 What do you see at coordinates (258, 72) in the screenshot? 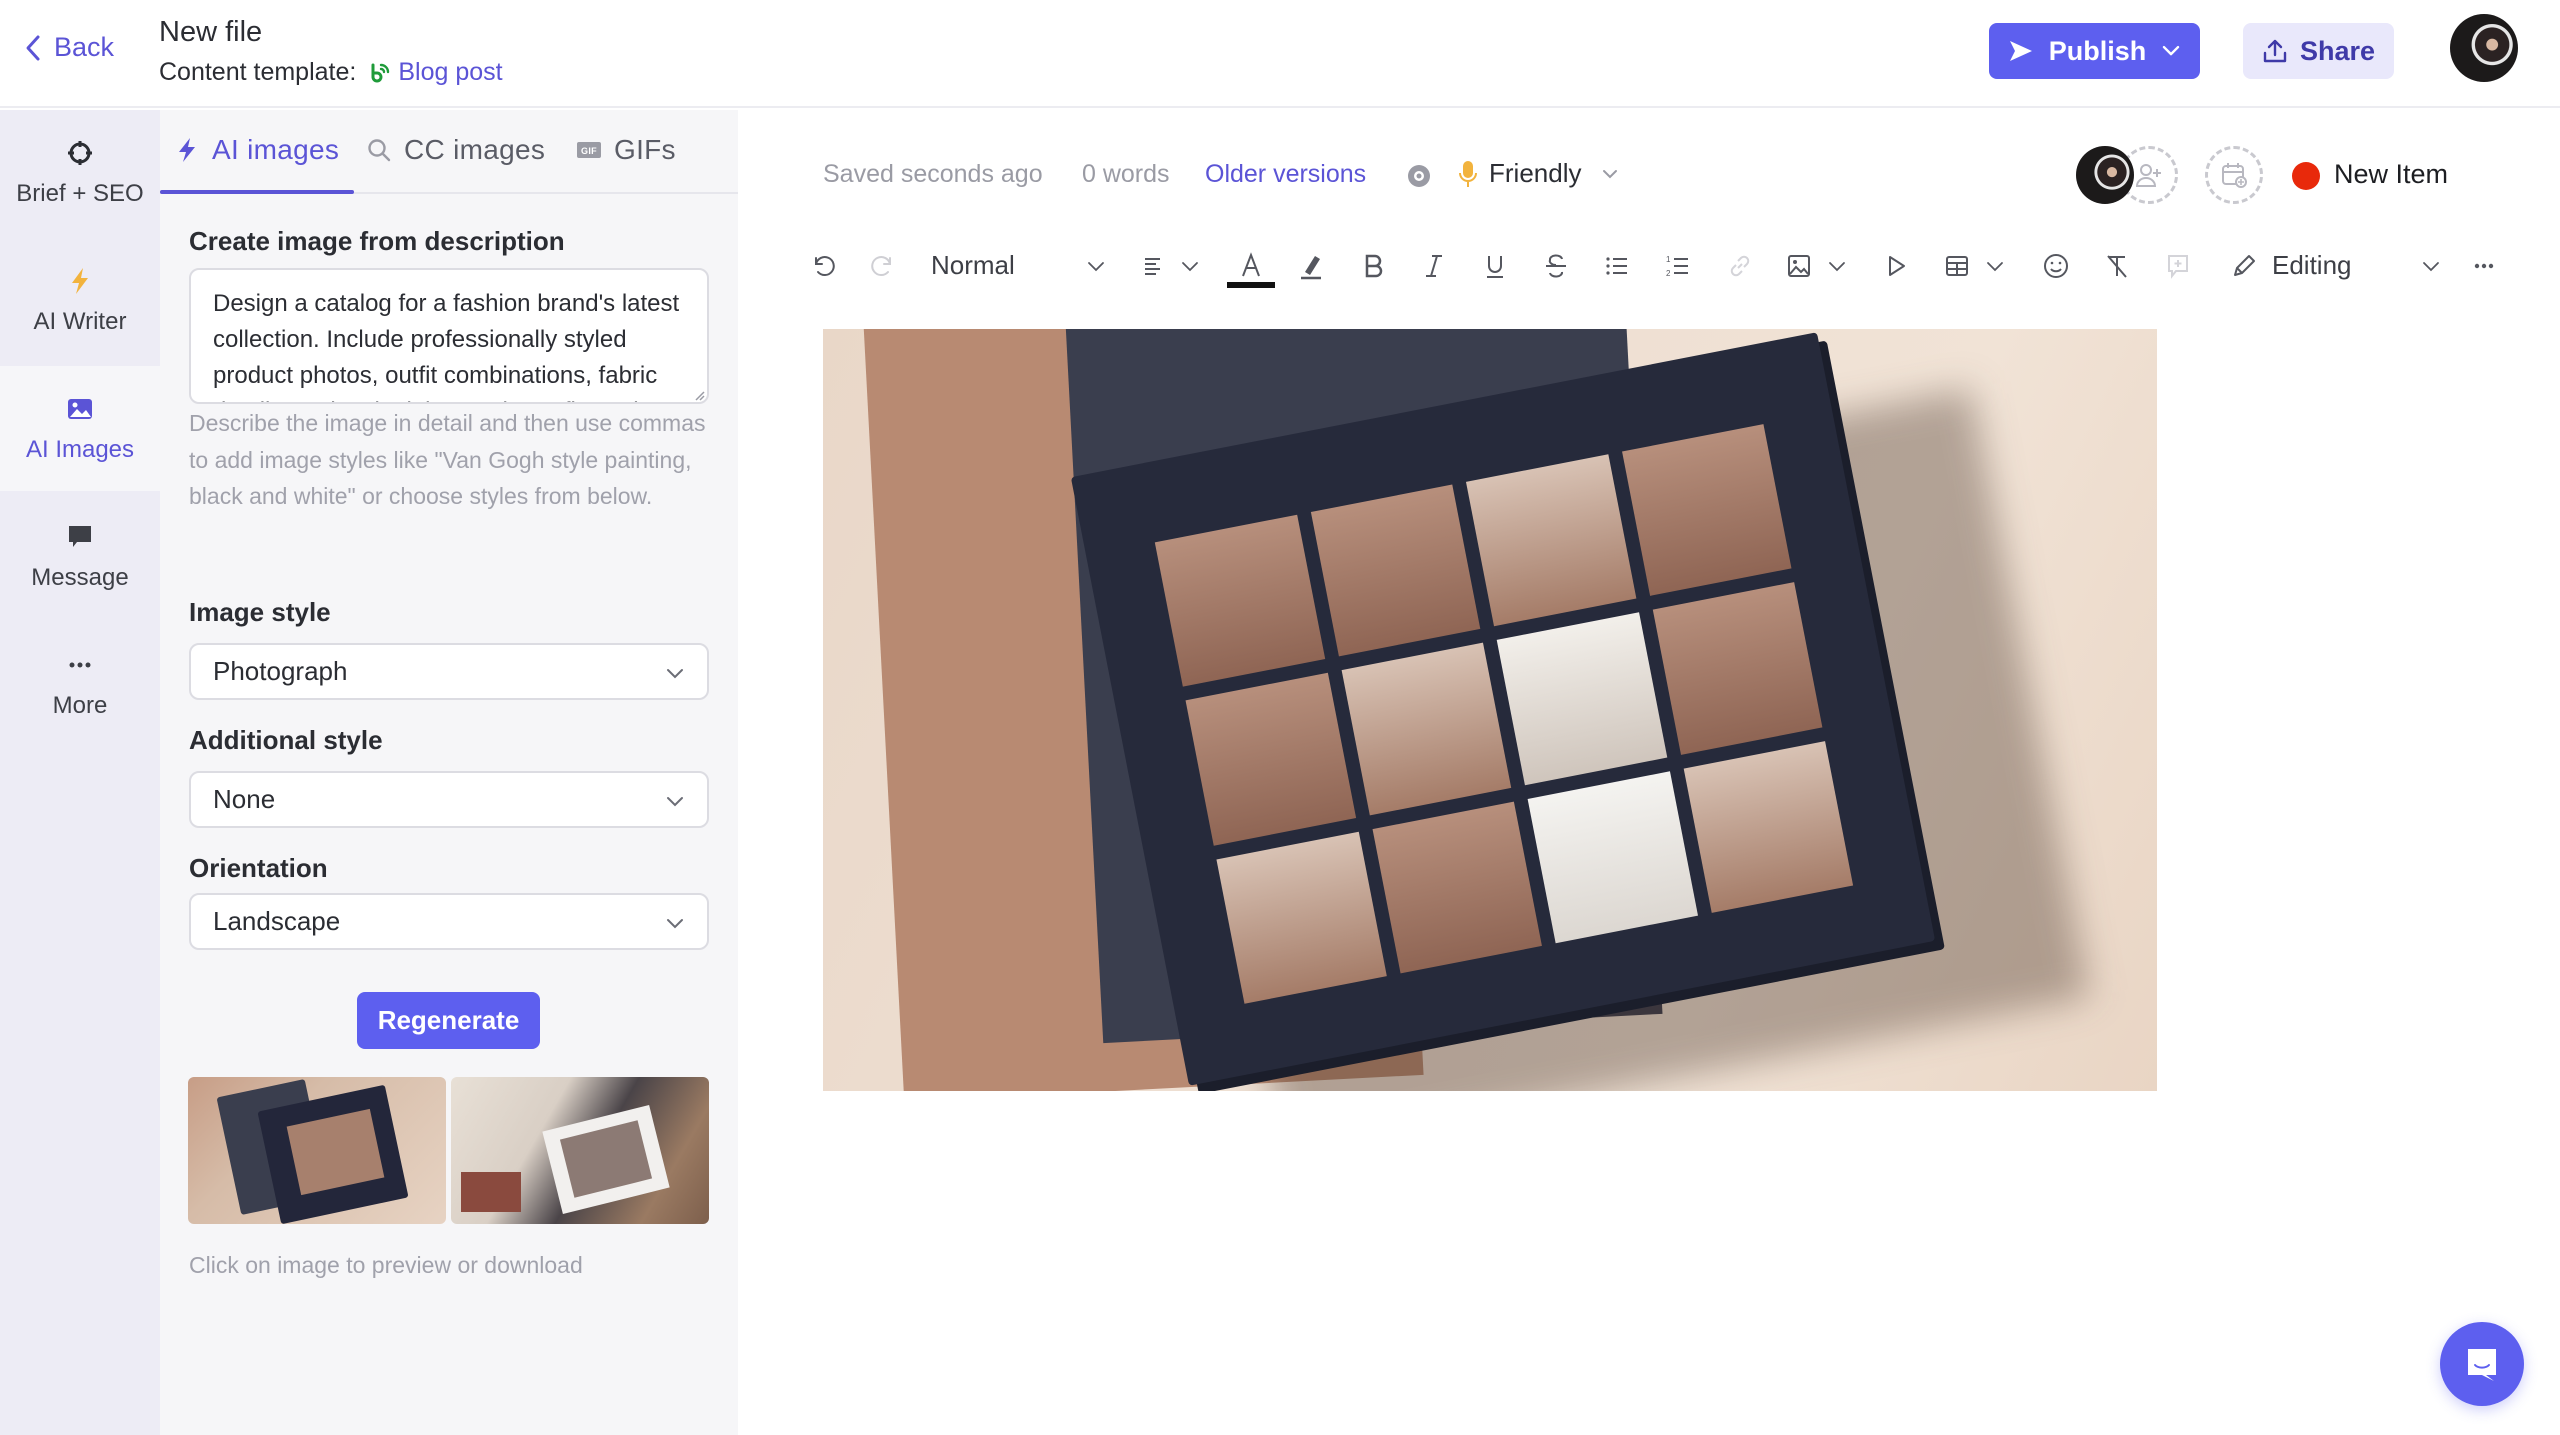
I see `template-prefix: Content template:` at bounding box center [258, 72].